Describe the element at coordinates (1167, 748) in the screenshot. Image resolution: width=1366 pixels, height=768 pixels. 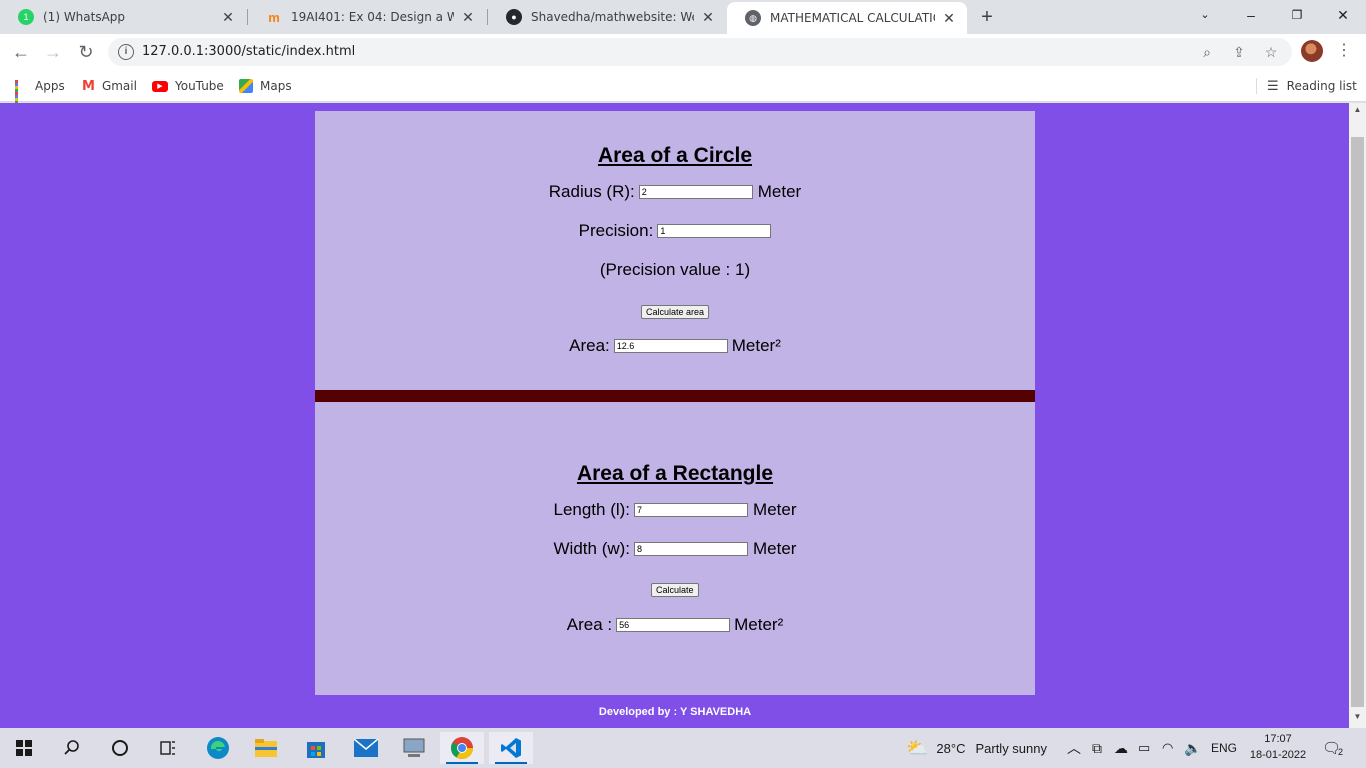
I see `wifi-icon: ◠` at that location.